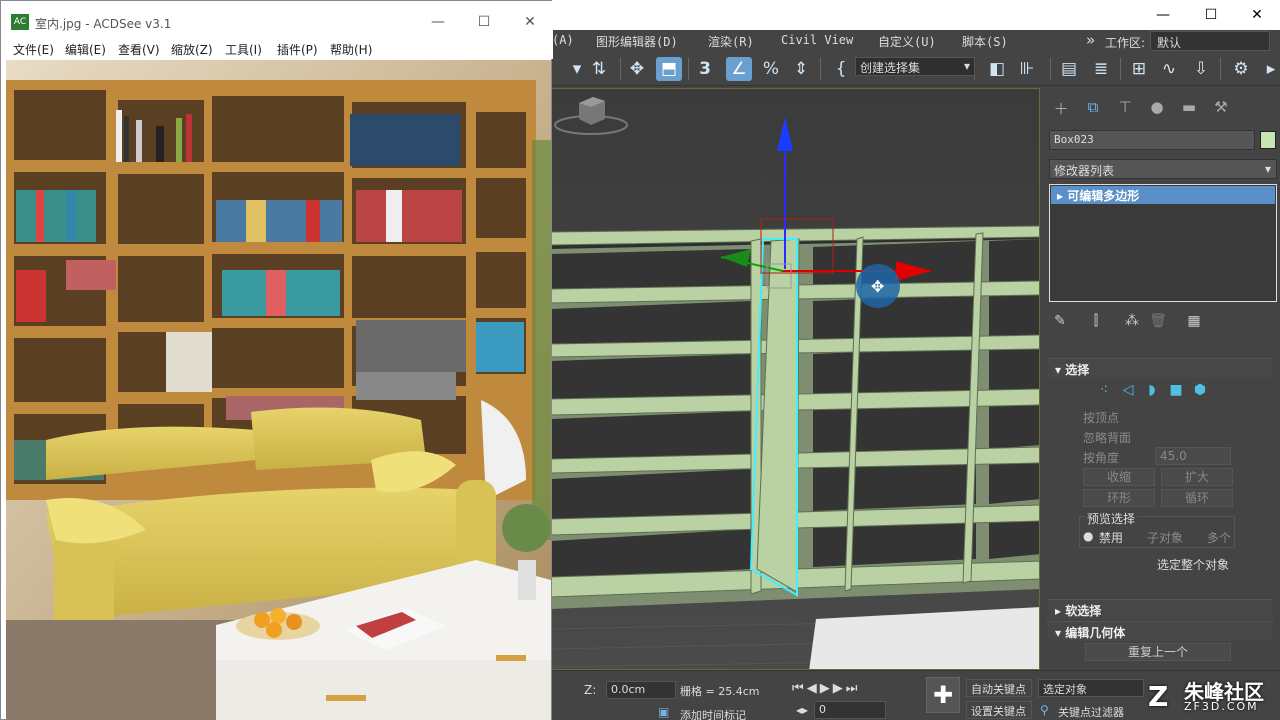 The image size is (1280, 720). Describe the element at coordinates (817, 40) in the screenshot. I see `menu-civil-view: Civil View` at that location.